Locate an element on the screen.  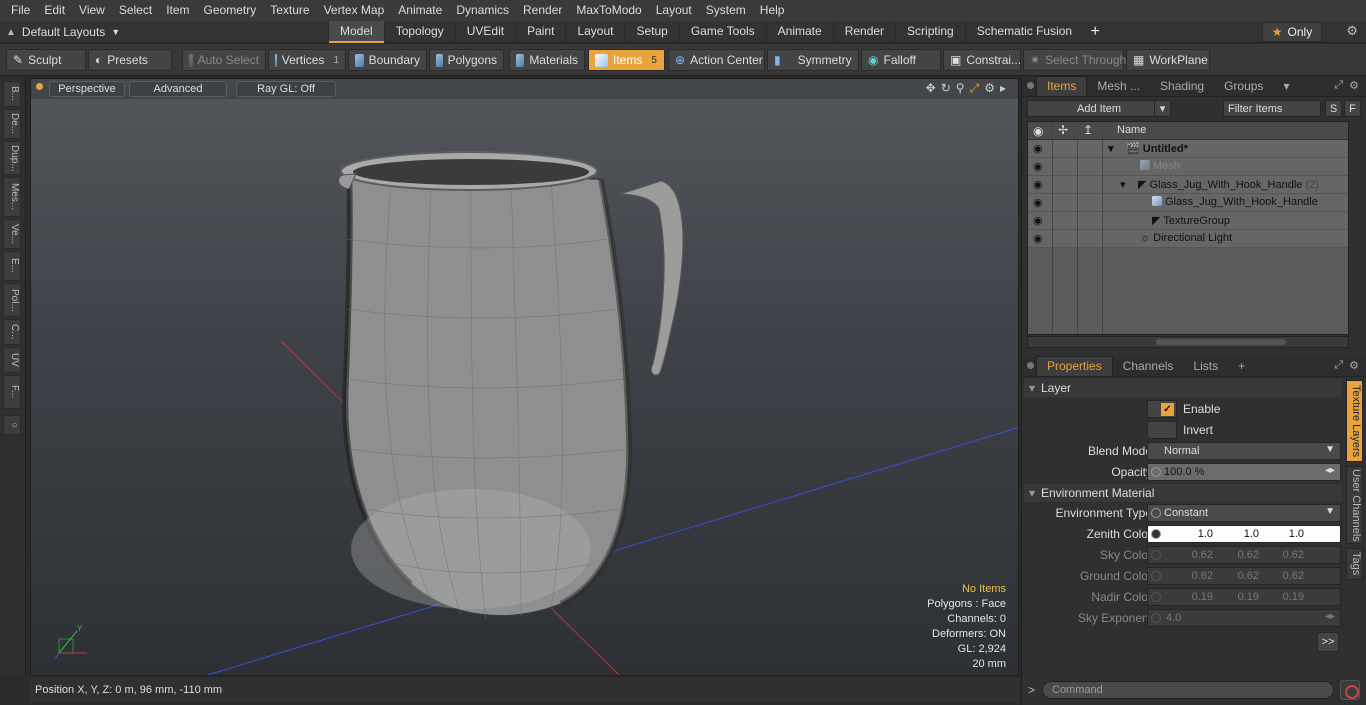
tab-render: Render is located at coordinates (863, 32).